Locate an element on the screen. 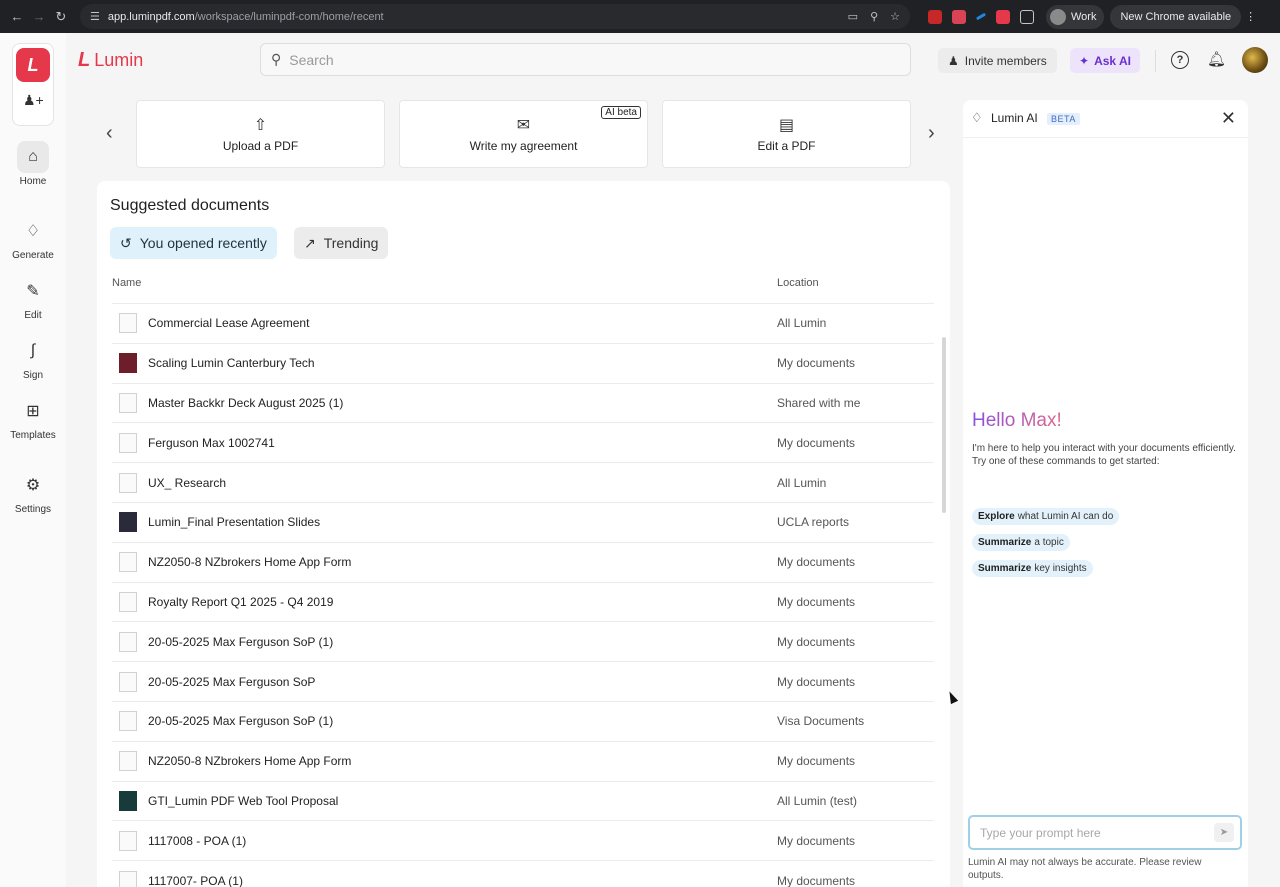 This screenshot has height=887, width=1280. documents-scrollbar is located at coordinates (944, 425).